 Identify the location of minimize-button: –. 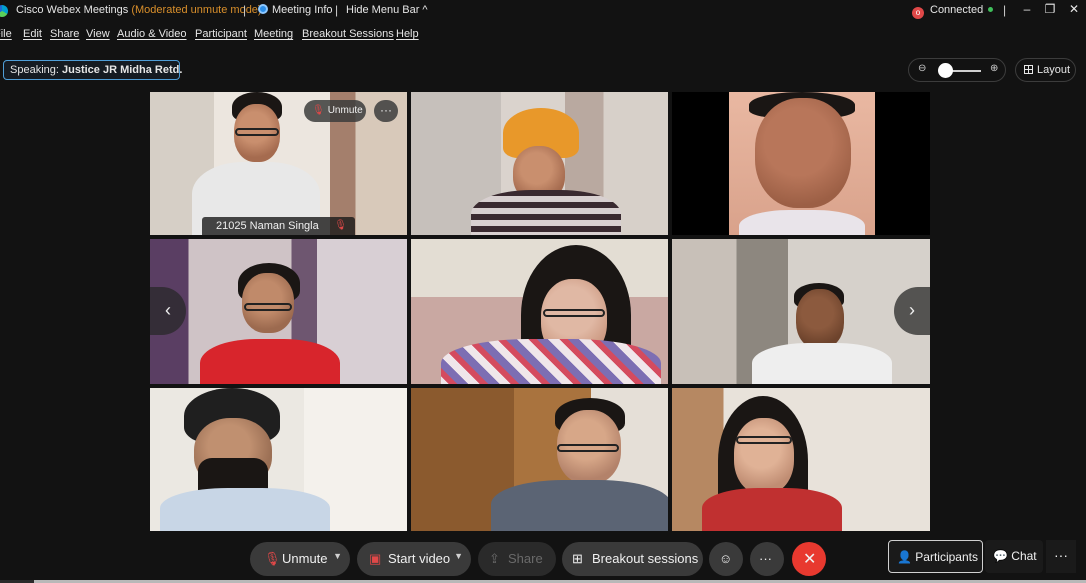
(1027, 9).